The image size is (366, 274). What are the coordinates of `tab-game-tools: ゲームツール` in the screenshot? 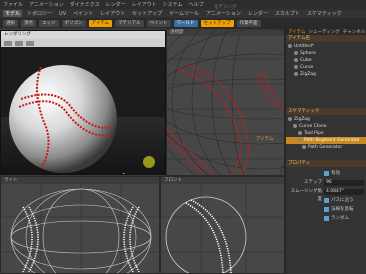 It's located at (184, 13).